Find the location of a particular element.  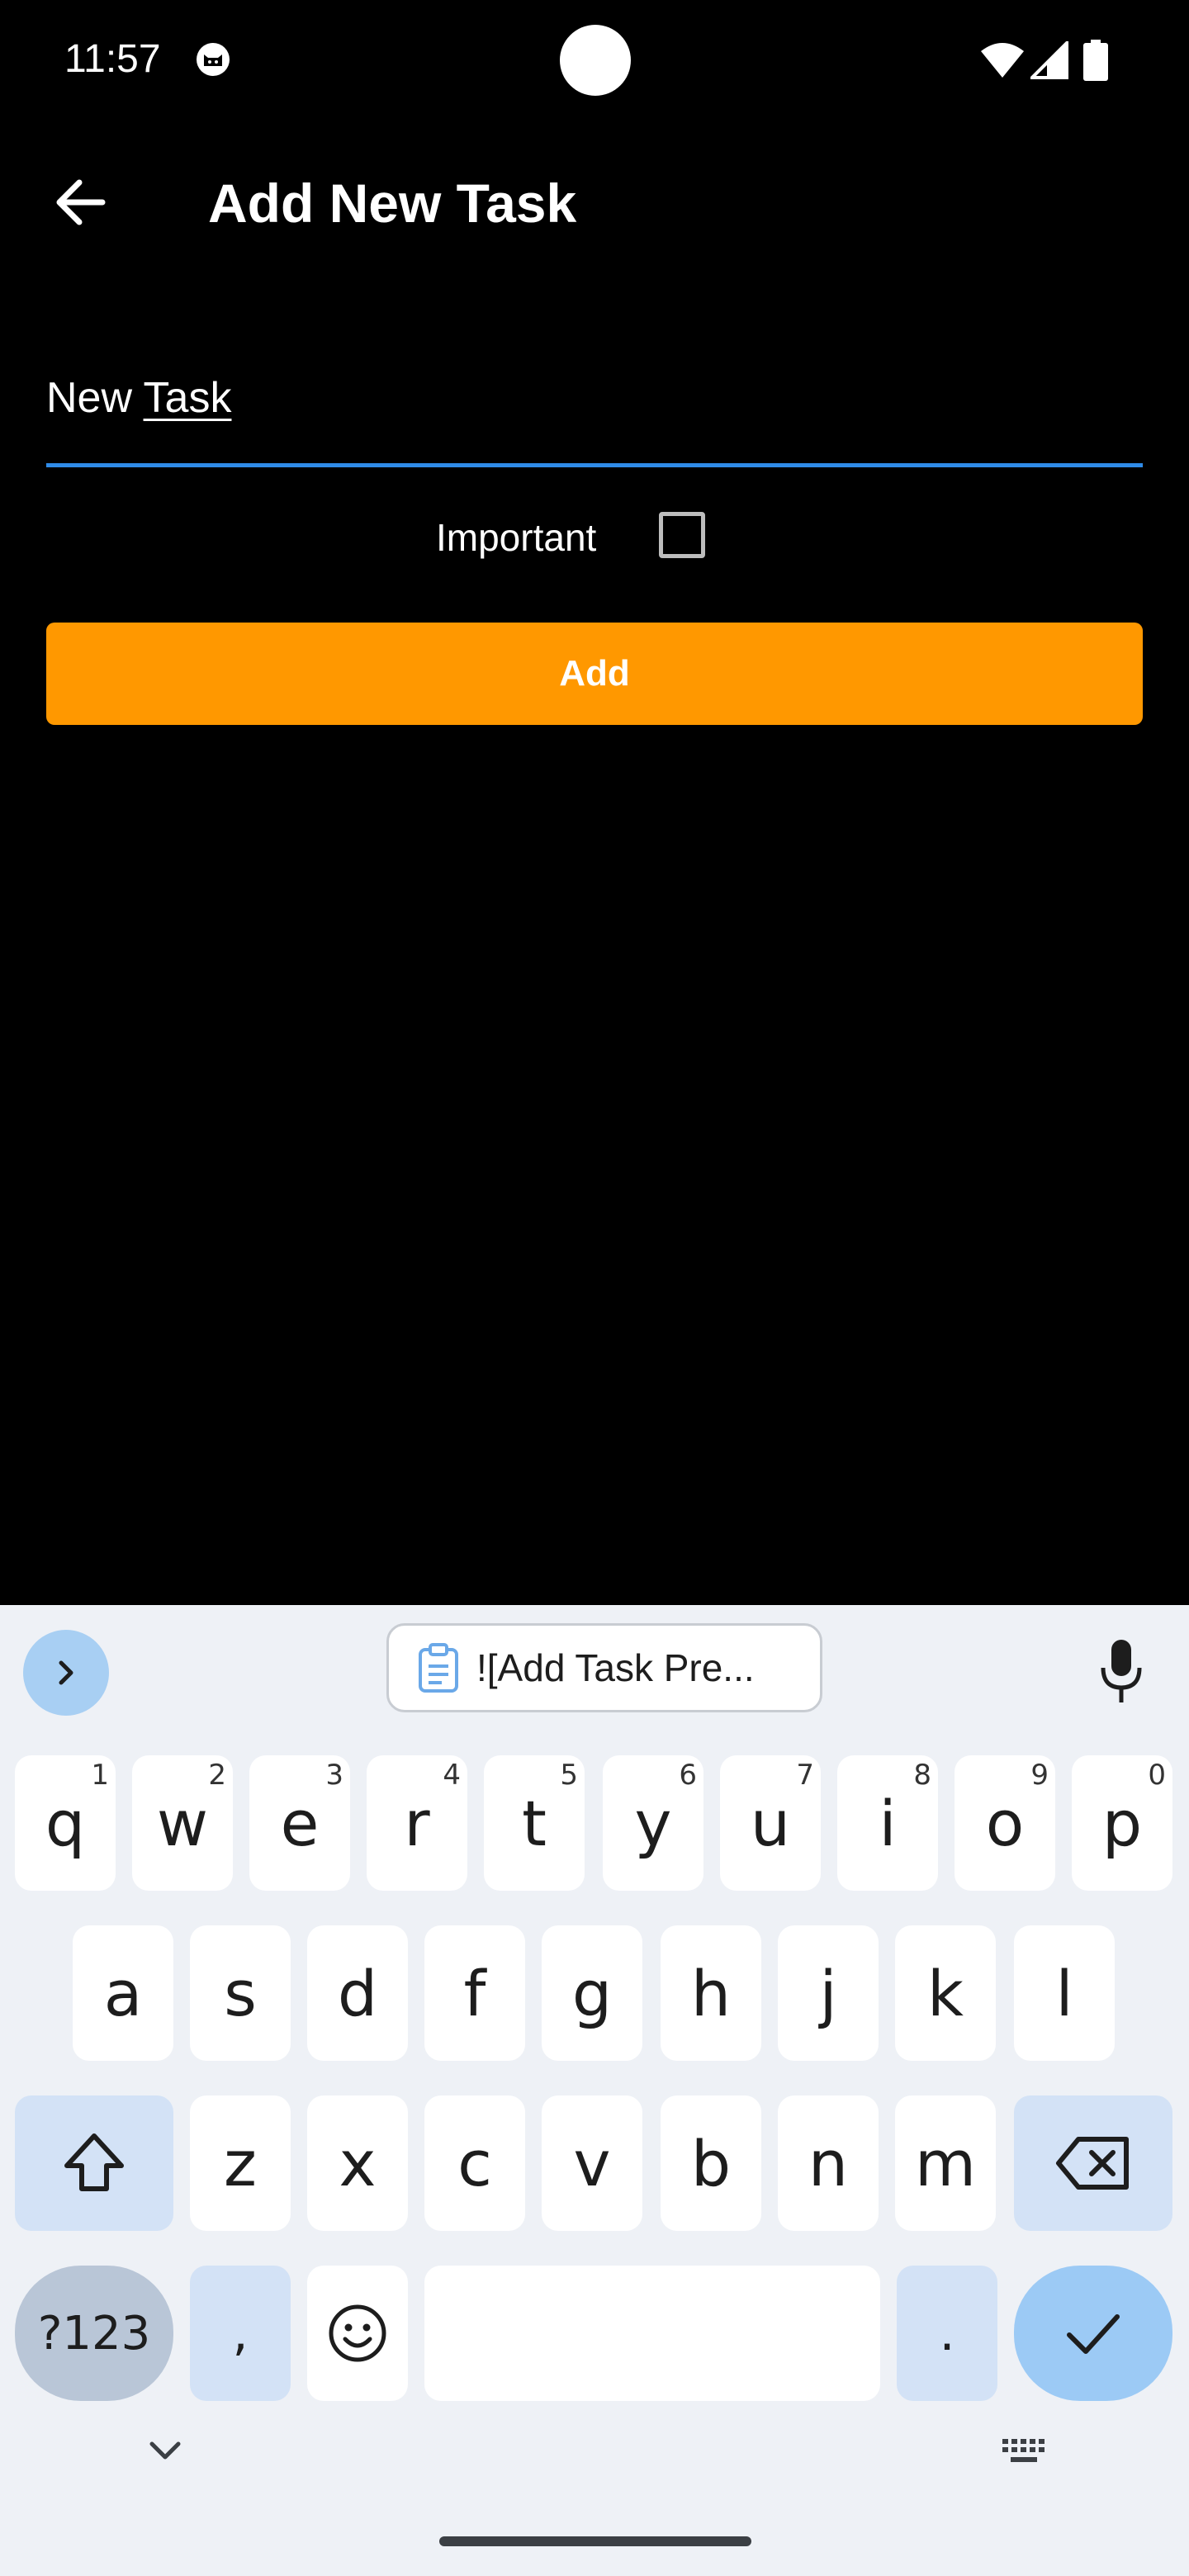

key-p: p0 is located at coordinates (1122, 1823).